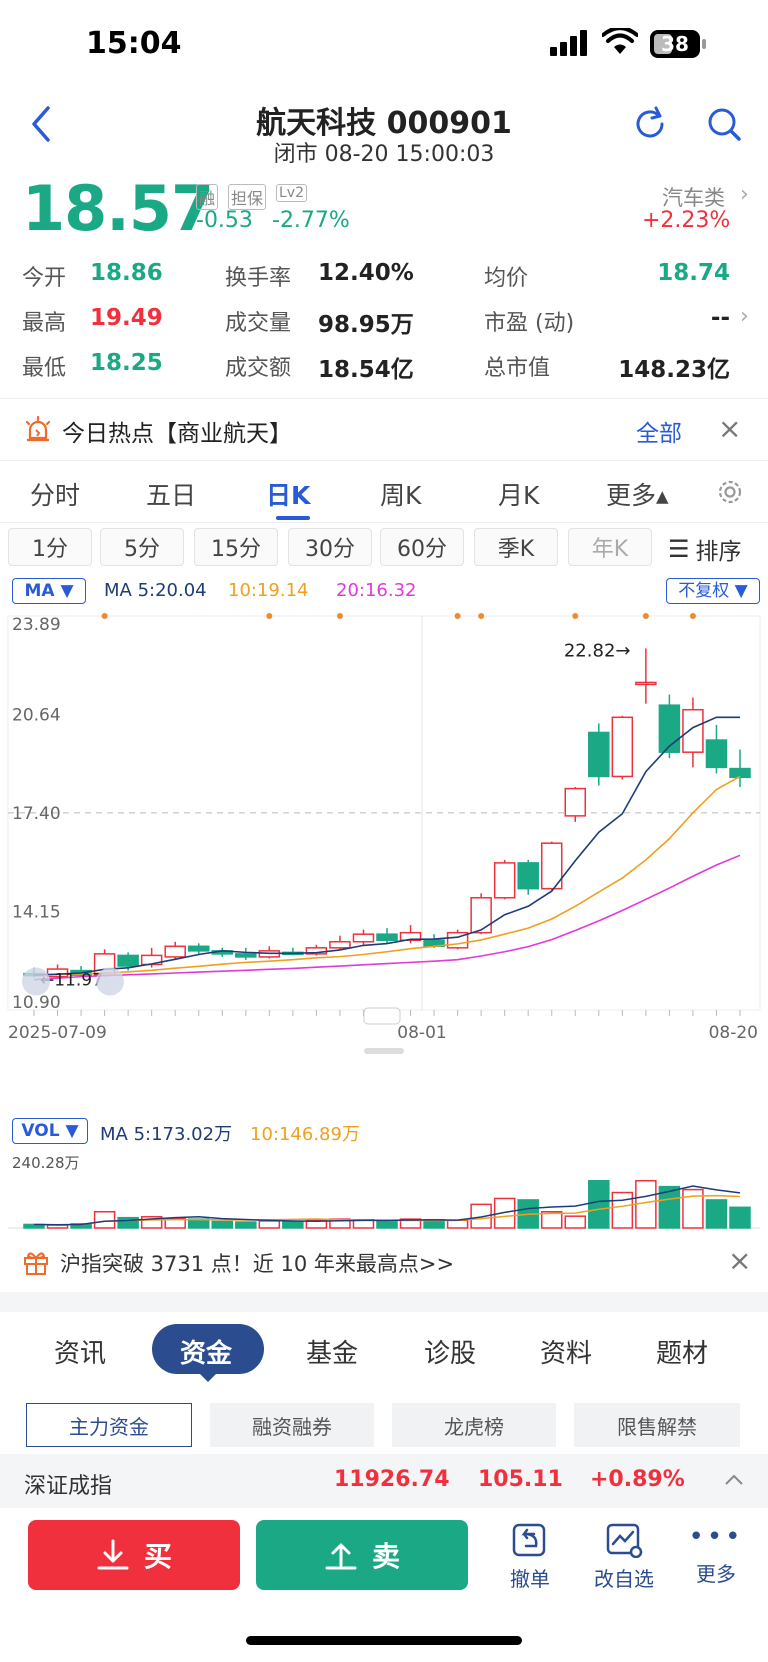 The image size is (768, 1662). I want to click on status-time: 15:04, so click(134, 43).